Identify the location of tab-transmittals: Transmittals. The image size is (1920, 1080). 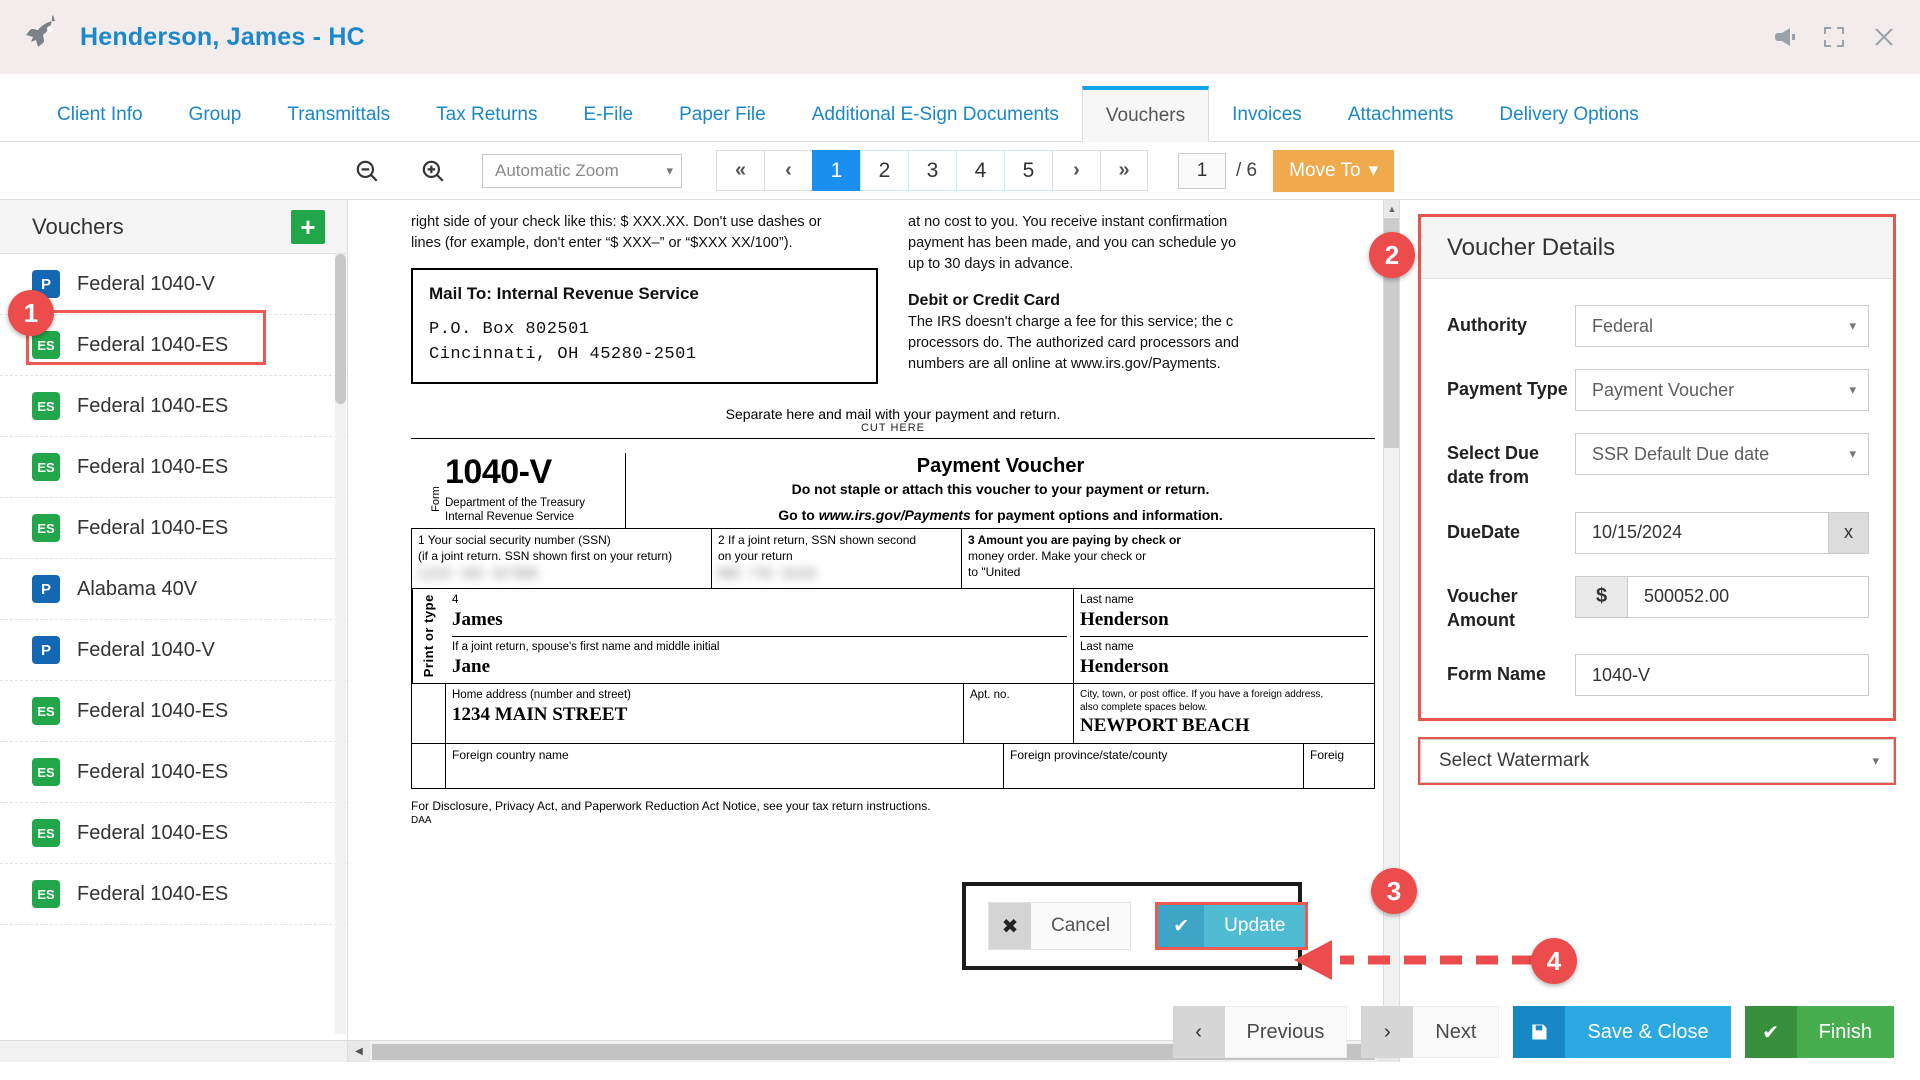
(338, 115).